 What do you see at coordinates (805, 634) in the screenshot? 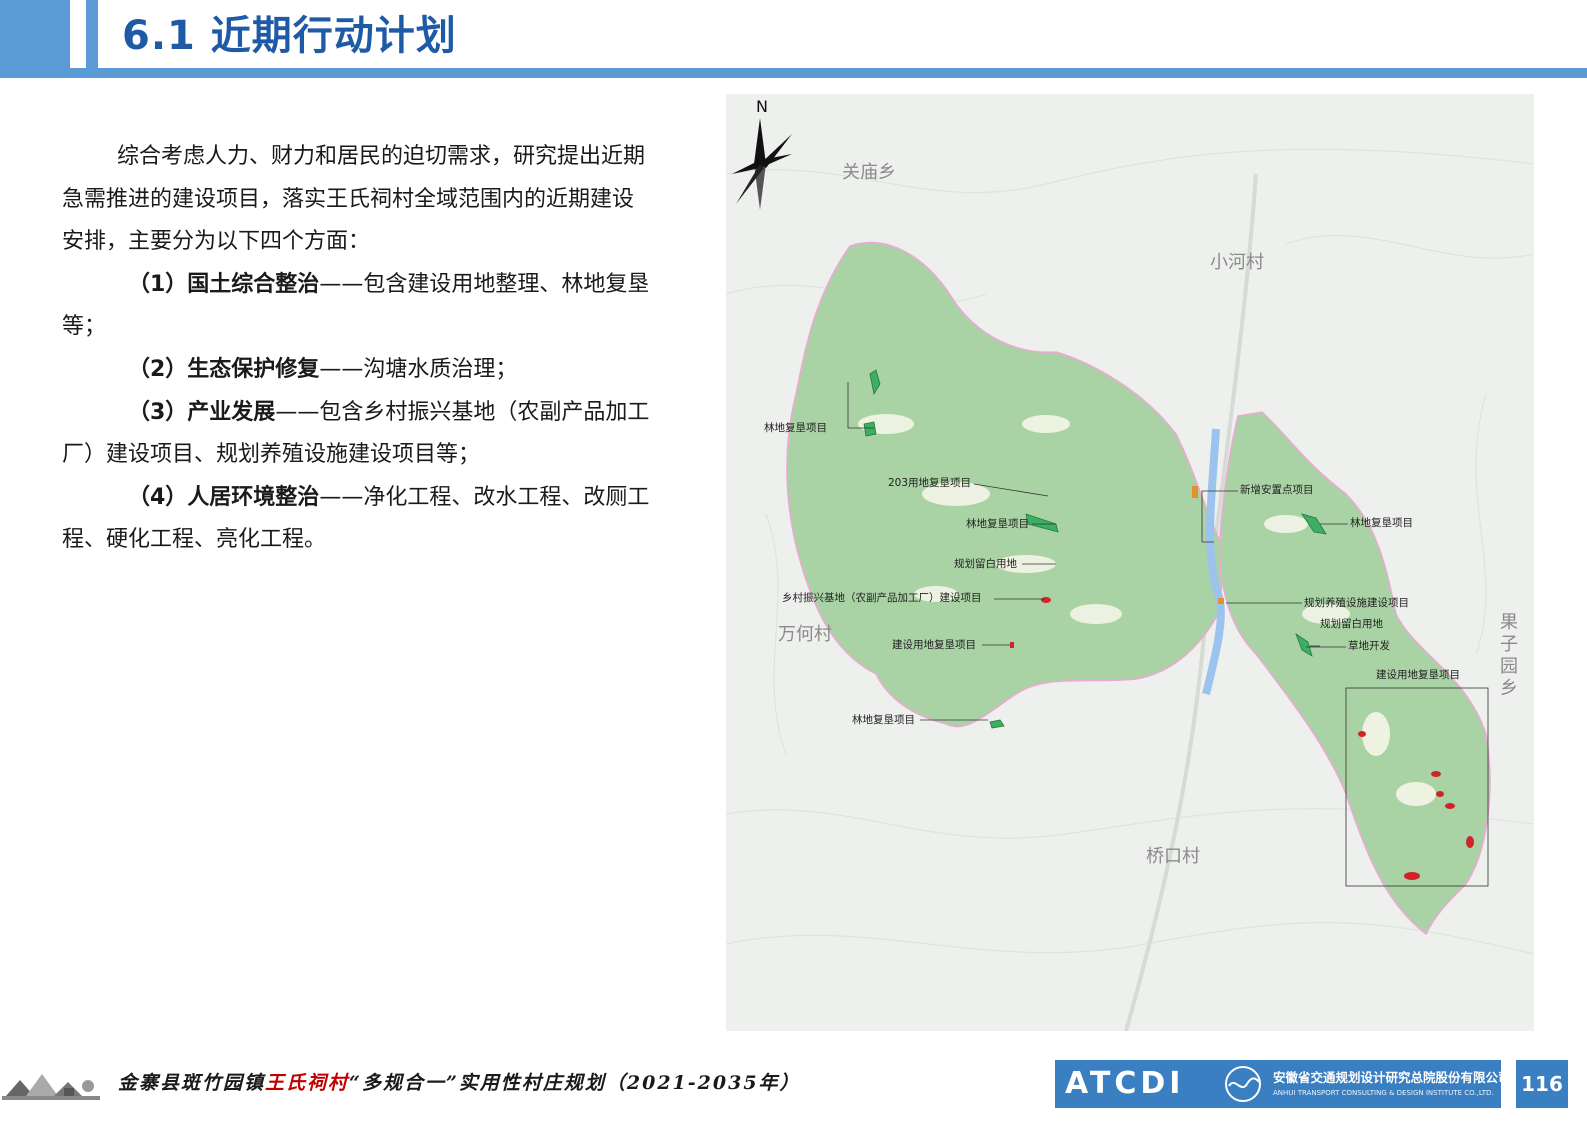
I see `place-wanhe: 万何村` at bounding box center [805, 634].